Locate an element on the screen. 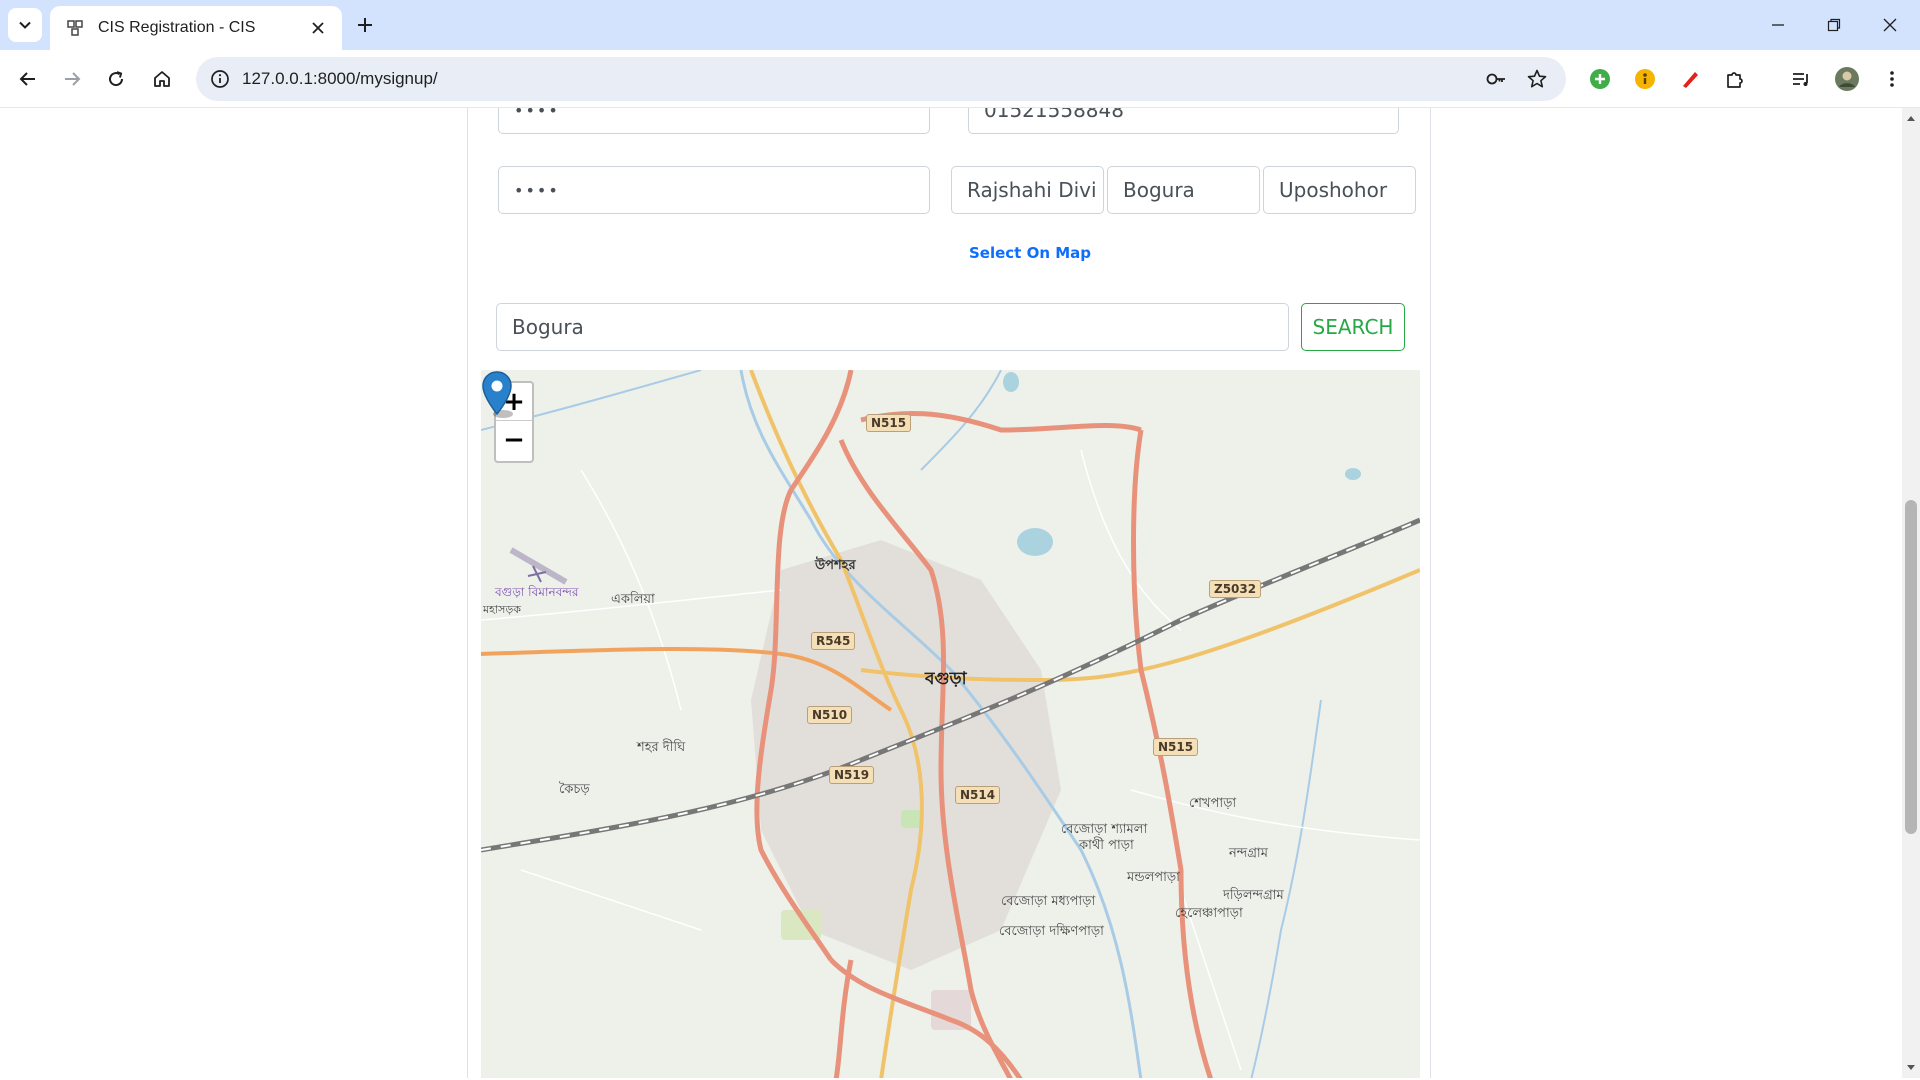 The width and height of the screenshot is (1920, 1080). restore-window-button is located at coordinates (1834, 25).